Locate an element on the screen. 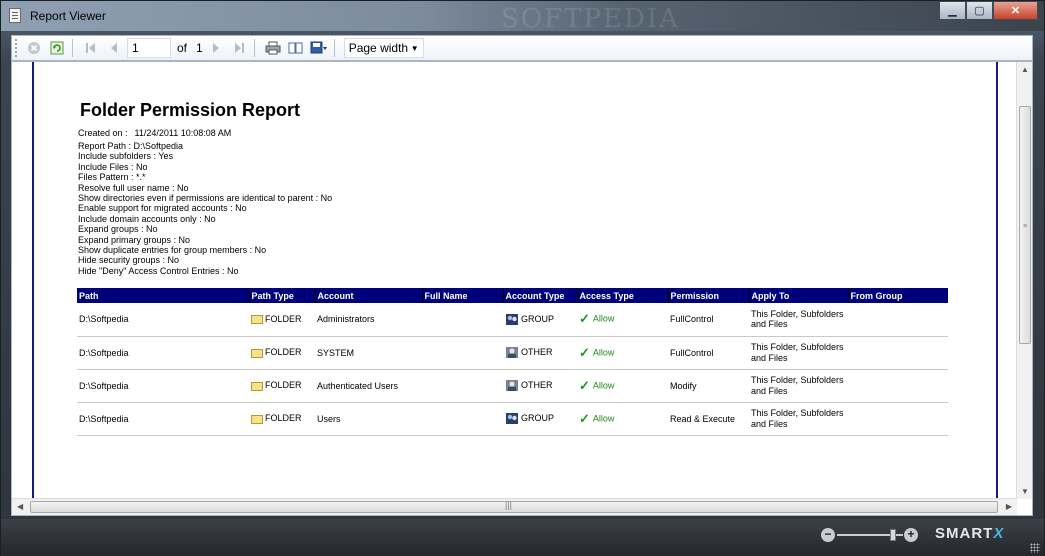 This screenshot has width=1045, height=556. scroll-down-icon: ▼ is located at coordinates (1025, 491).